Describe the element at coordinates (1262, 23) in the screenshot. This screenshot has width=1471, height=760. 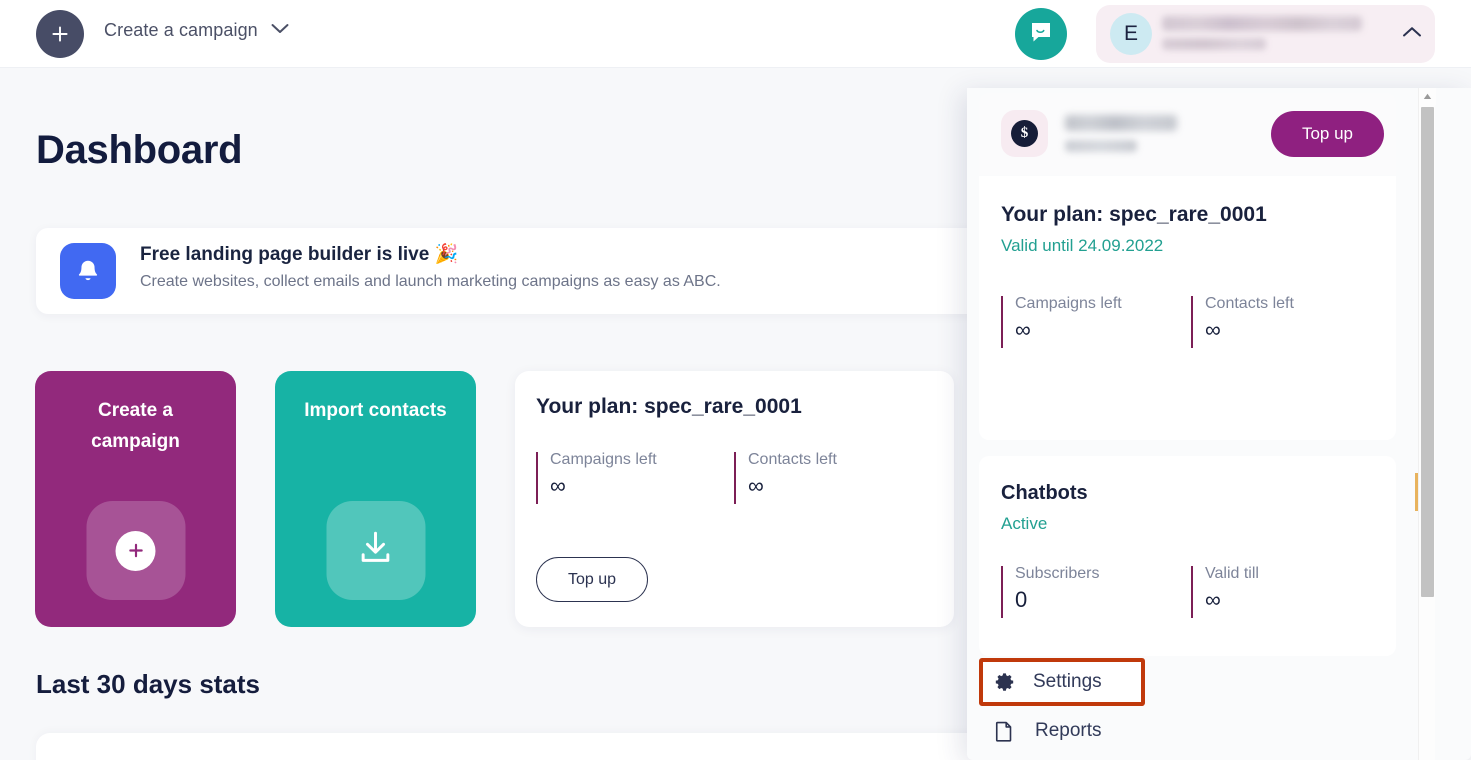
I see `account-email-redacted` at that location.